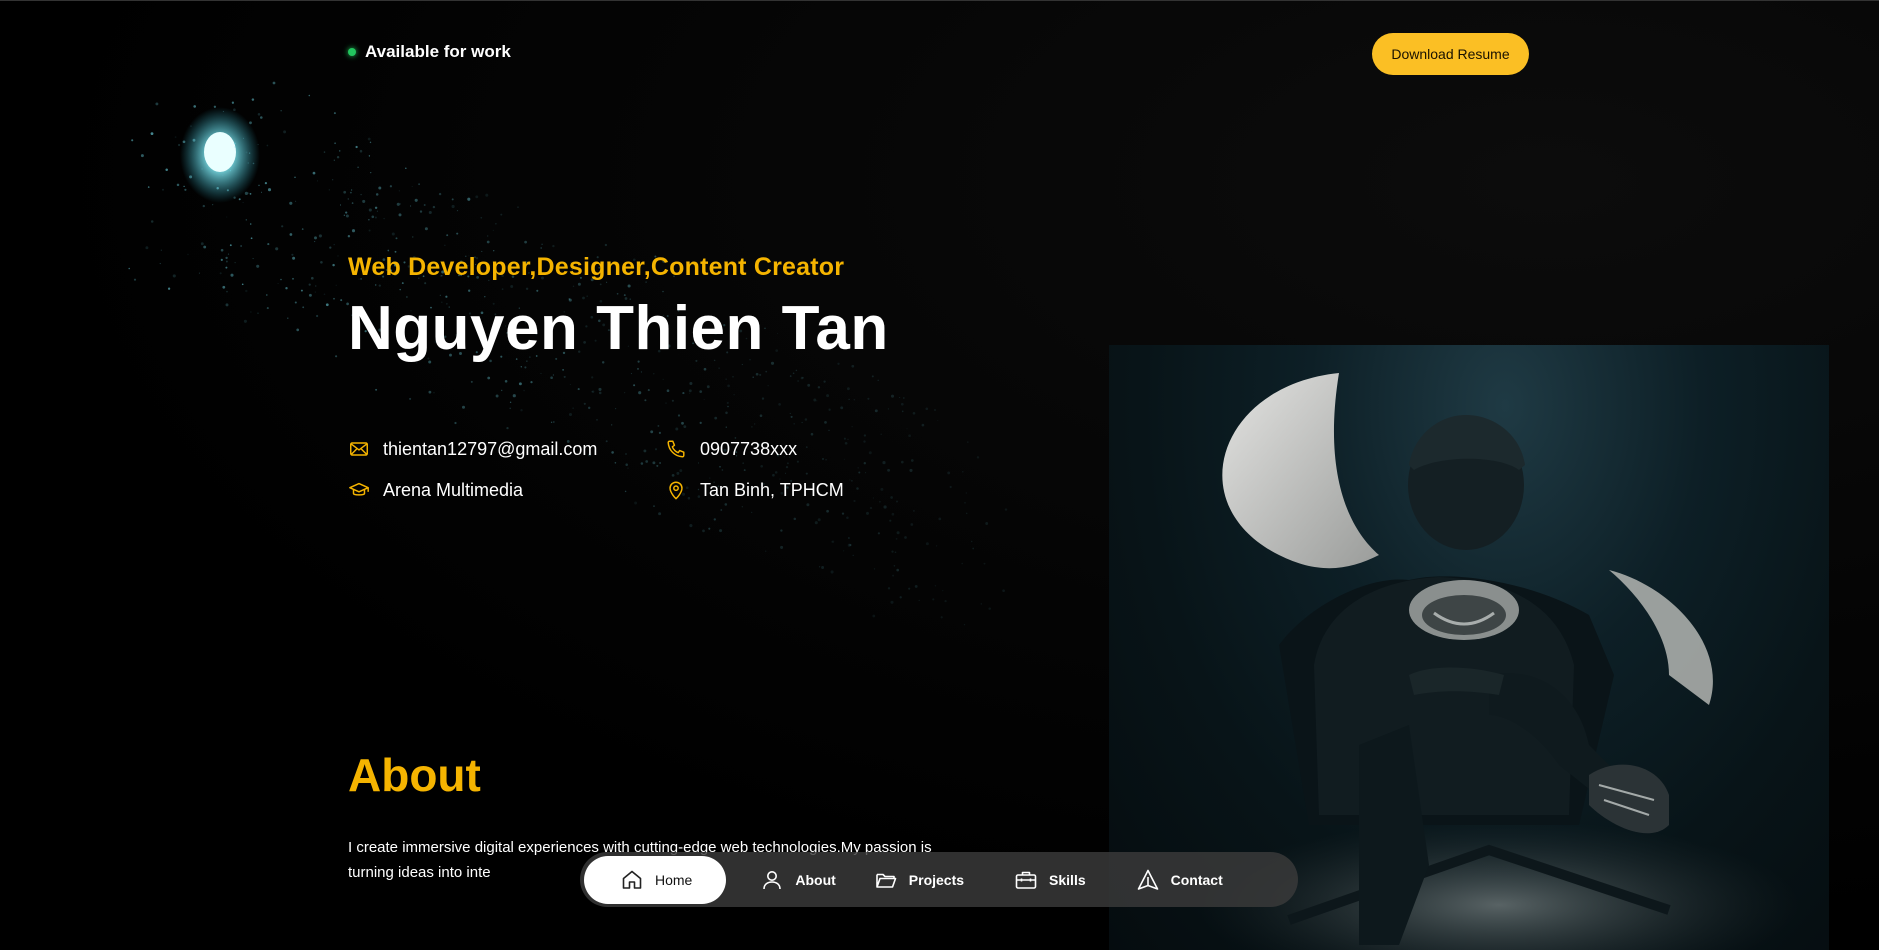 The image size is (1879, 950). I want to click on nav-projects: Projects, so click(919, 880).